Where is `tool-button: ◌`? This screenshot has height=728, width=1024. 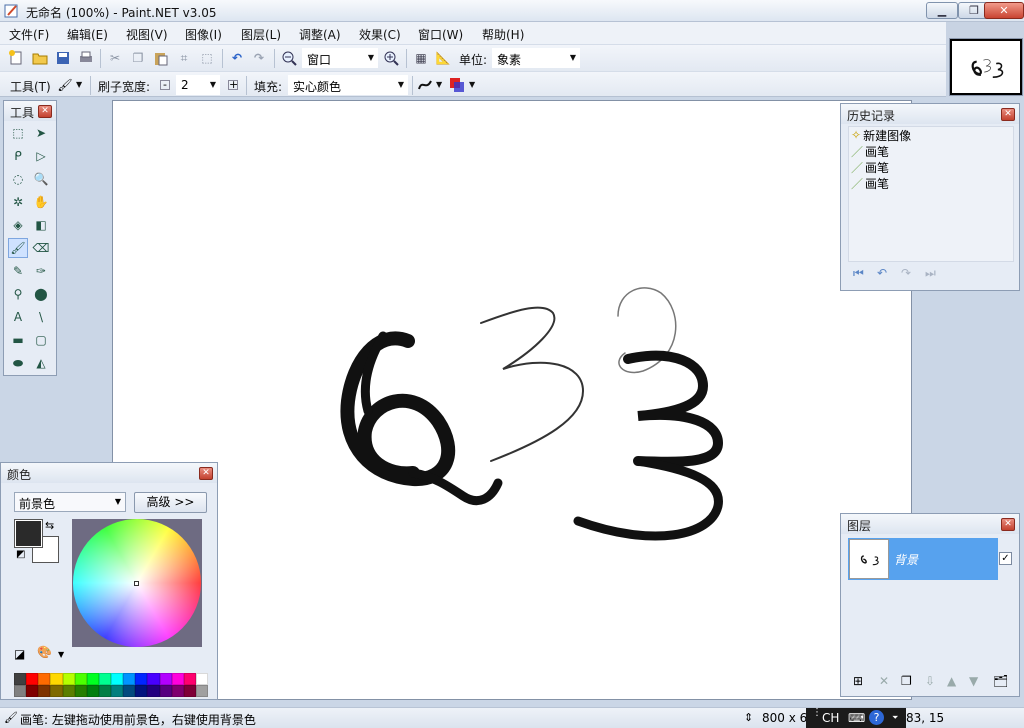 tool-button: ◌ is located at coordinates (18, 179).